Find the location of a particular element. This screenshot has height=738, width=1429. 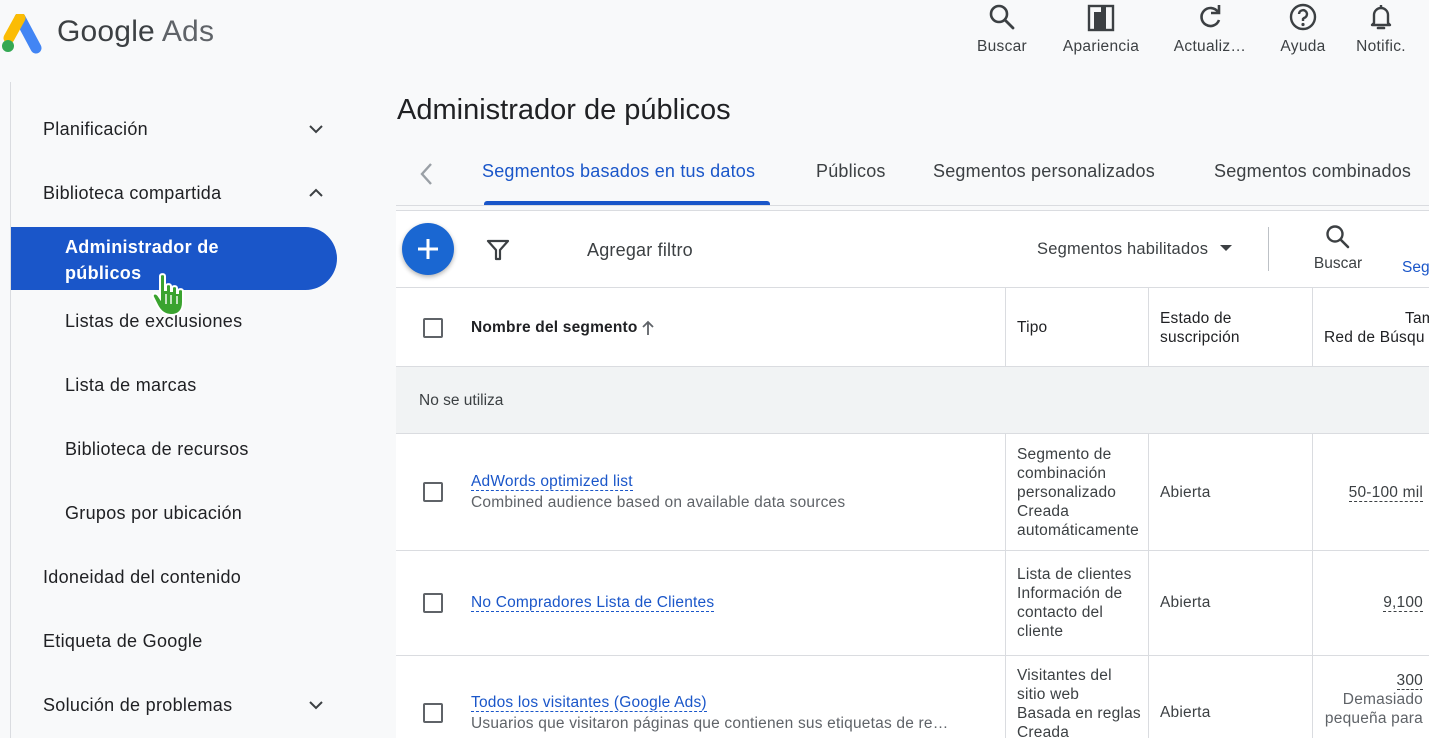

segment-name-link: No Compradores Lista de Clientes is located at coordinates (593, 603).